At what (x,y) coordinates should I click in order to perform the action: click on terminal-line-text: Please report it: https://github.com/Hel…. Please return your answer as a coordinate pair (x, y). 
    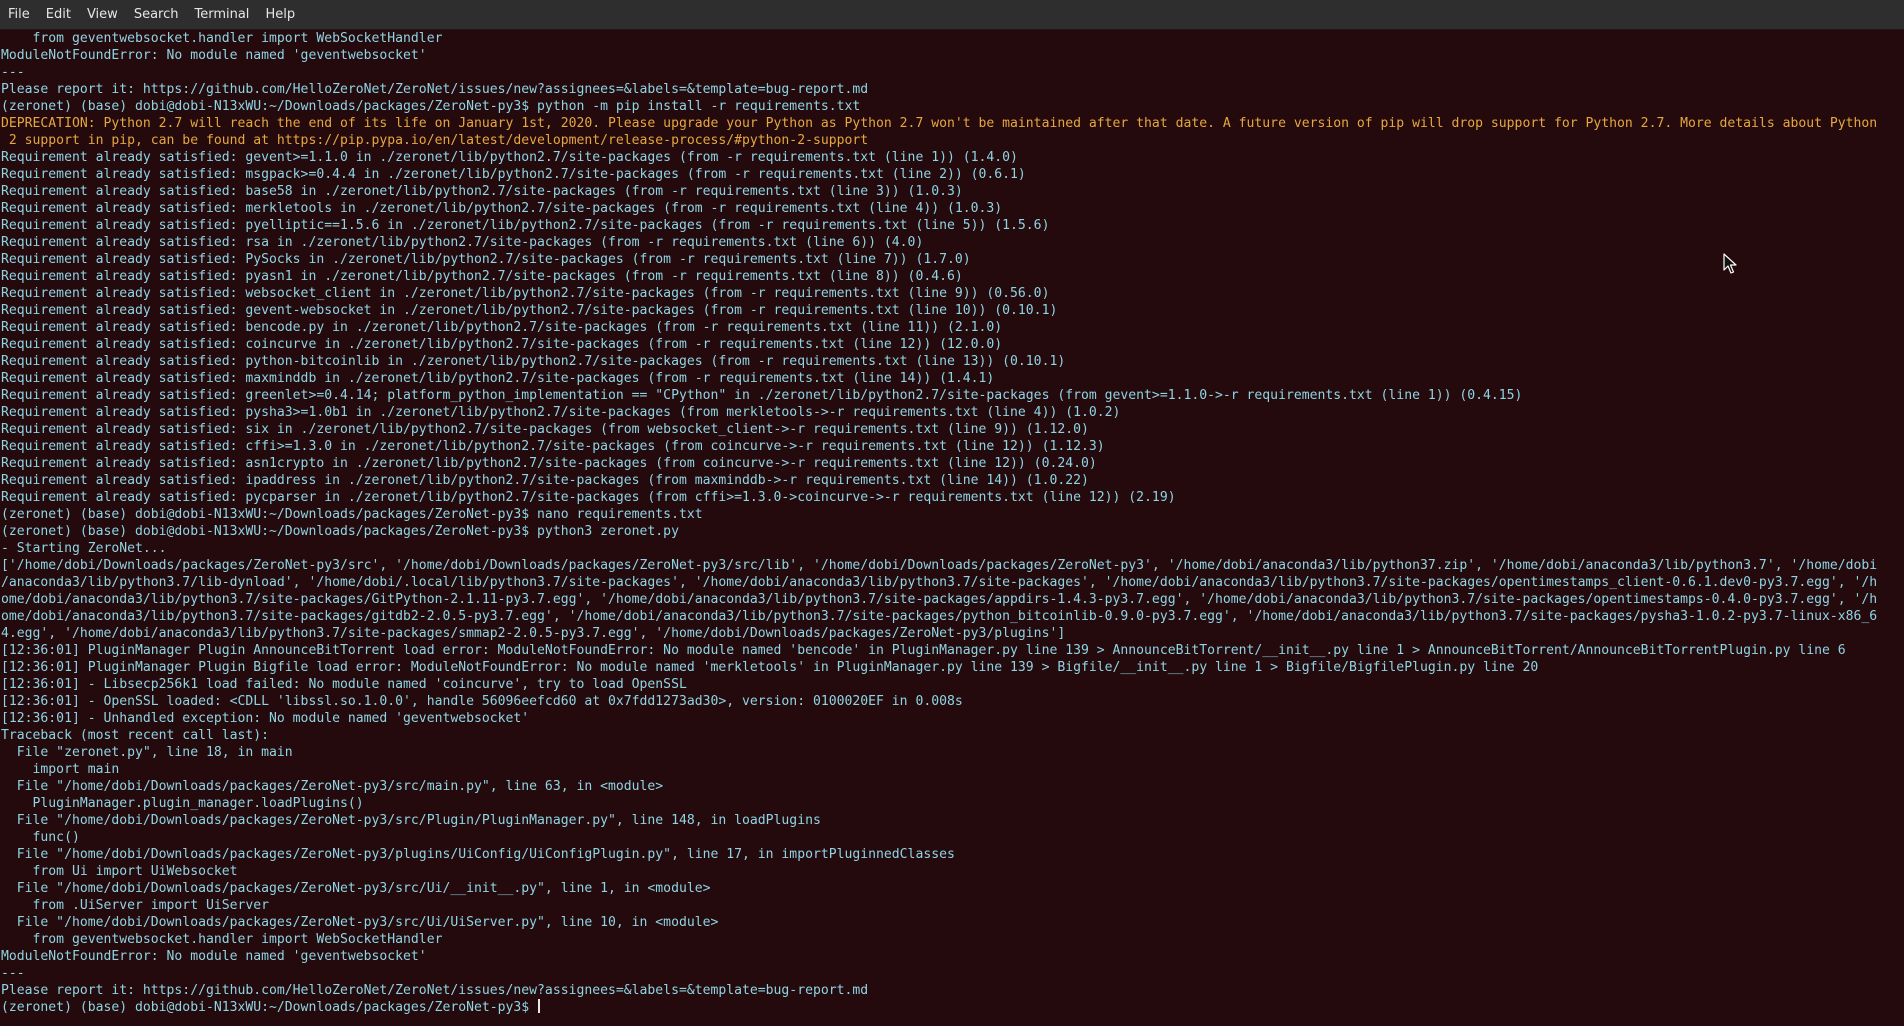
    Looking at the image, I should click on (435, 990).